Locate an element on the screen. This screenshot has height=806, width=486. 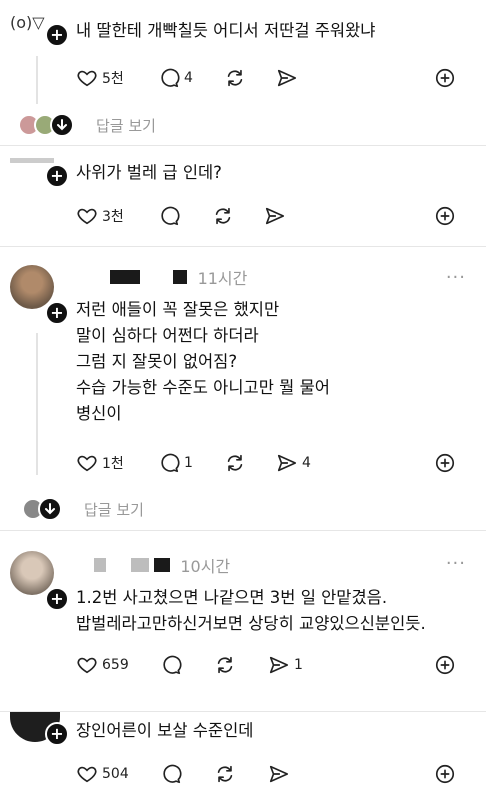
comment-count: 1 is located at coordinates (188, 463).